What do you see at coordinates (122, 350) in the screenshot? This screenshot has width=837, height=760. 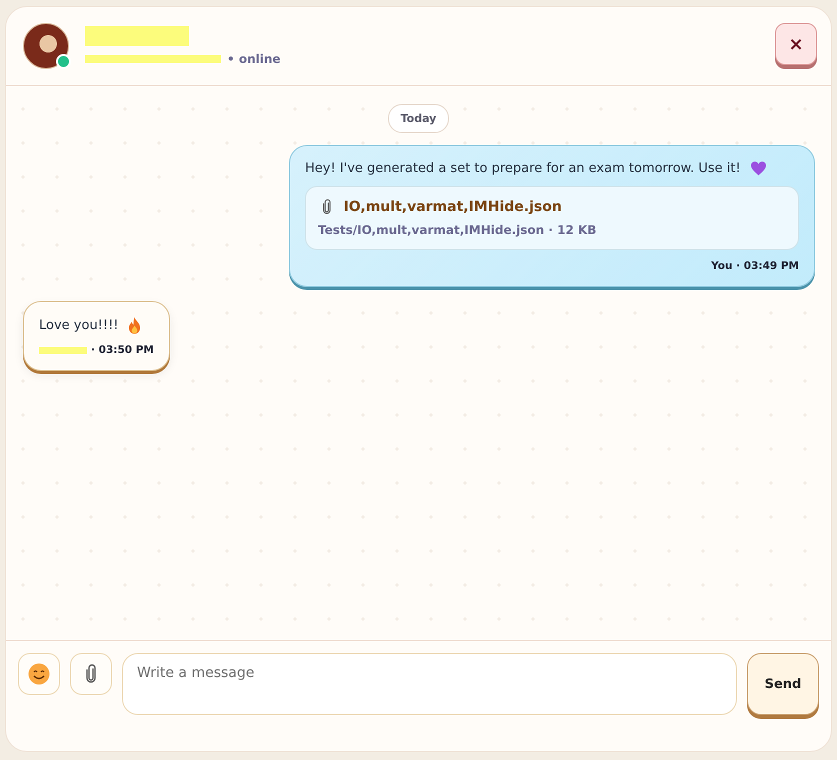 I see `message-meta: · 03:50 PM` at bounding box center [122, 350].